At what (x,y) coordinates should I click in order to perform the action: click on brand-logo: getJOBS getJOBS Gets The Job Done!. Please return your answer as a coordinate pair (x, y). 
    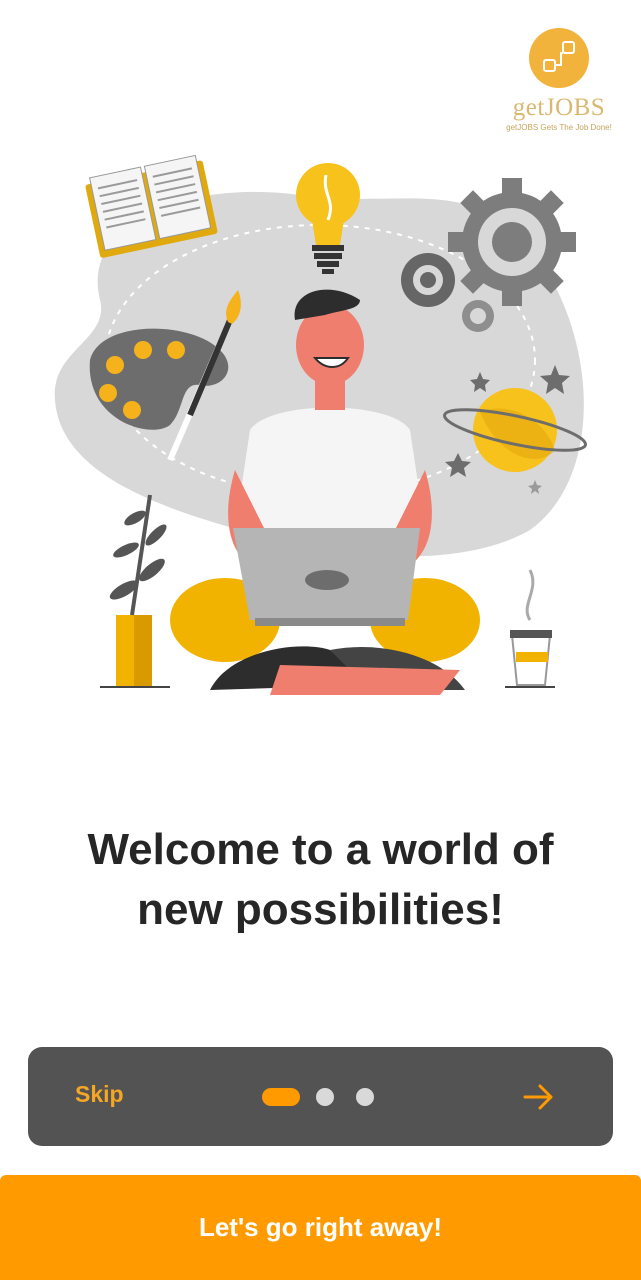
    Looking at the image, I should click on (559, 87).